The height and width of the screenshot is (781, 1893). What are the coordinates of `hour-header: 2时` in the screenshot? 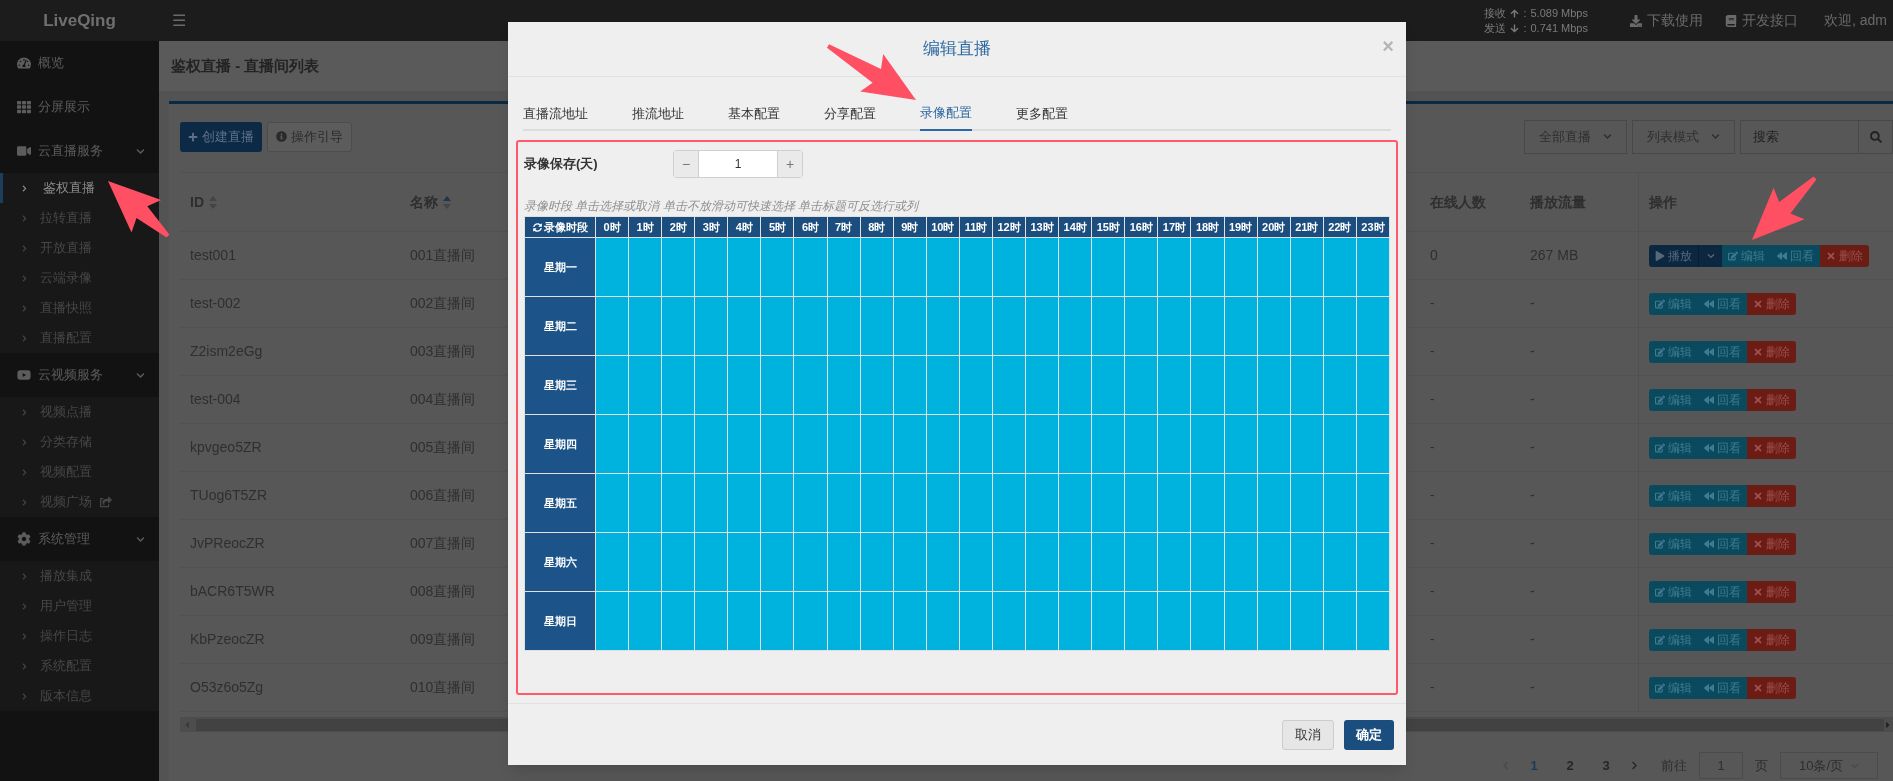 It's located at (678, 227).